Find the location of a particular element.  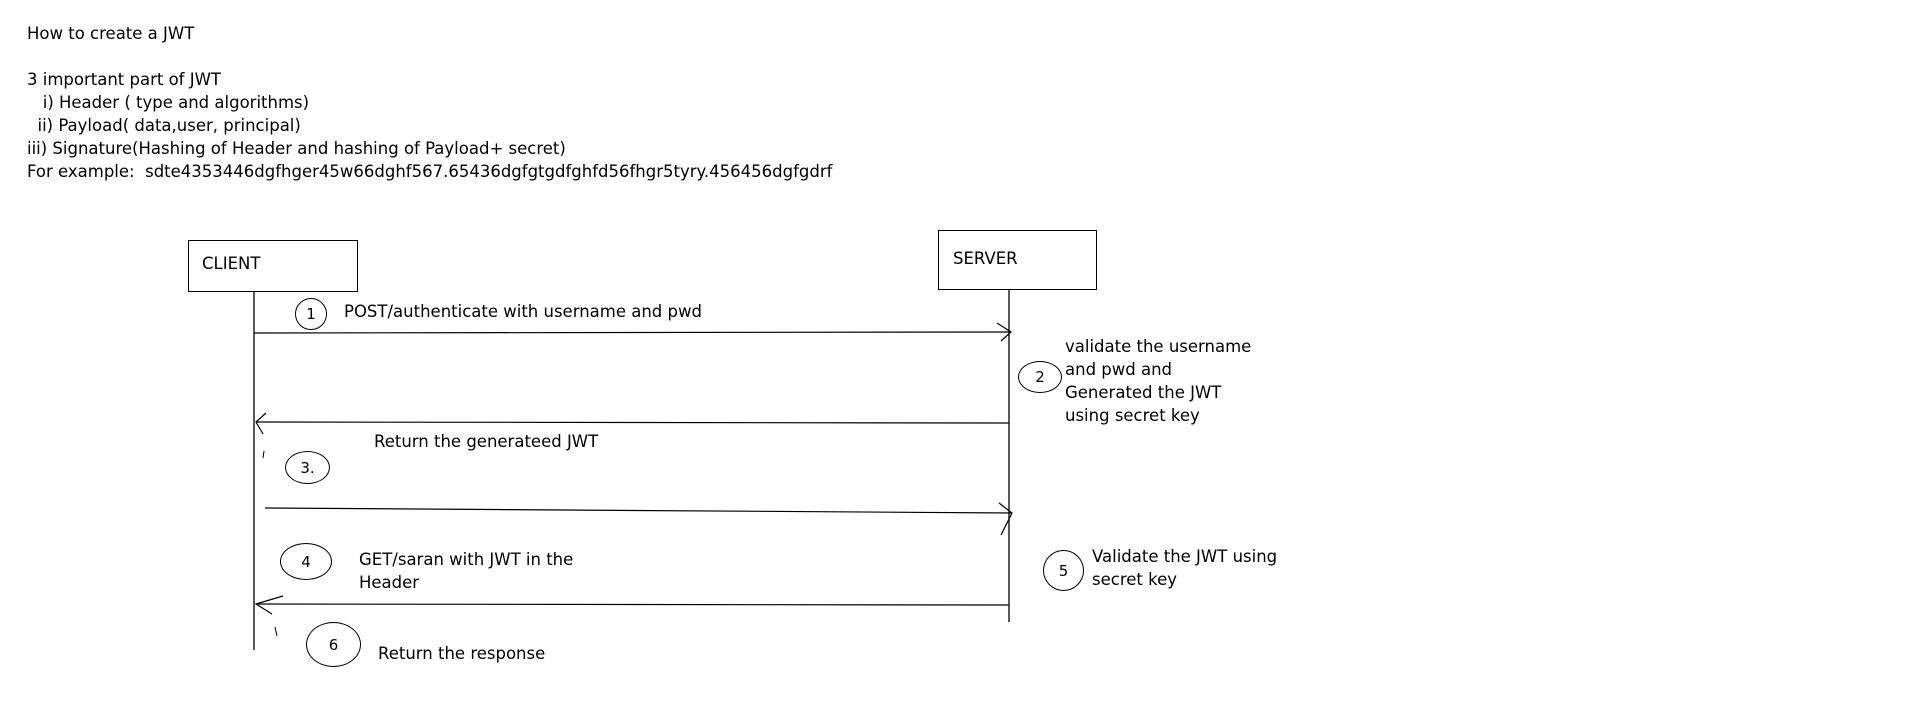

step-5-circle: 5 is located at coordinates (1063, 570).